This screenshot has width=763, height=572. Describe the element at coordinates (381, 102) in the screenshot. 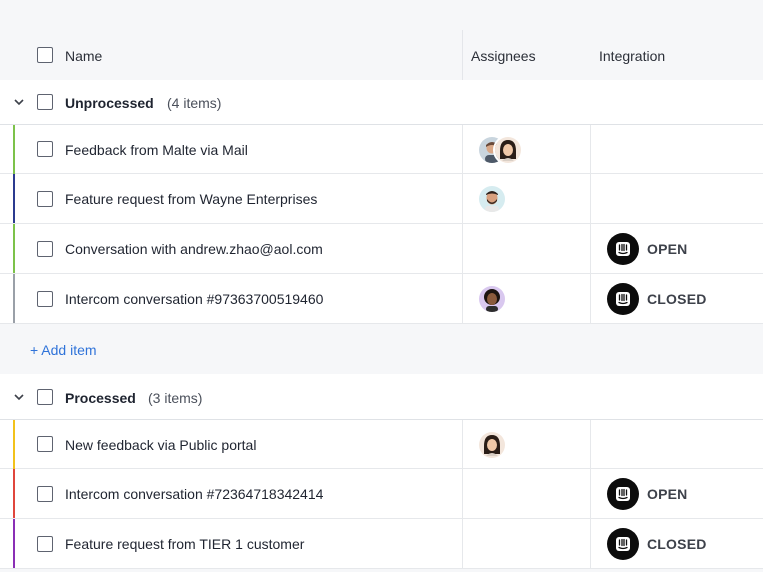

I see `group-header-unprocessed: Unprocessed (4 items)` at that location.